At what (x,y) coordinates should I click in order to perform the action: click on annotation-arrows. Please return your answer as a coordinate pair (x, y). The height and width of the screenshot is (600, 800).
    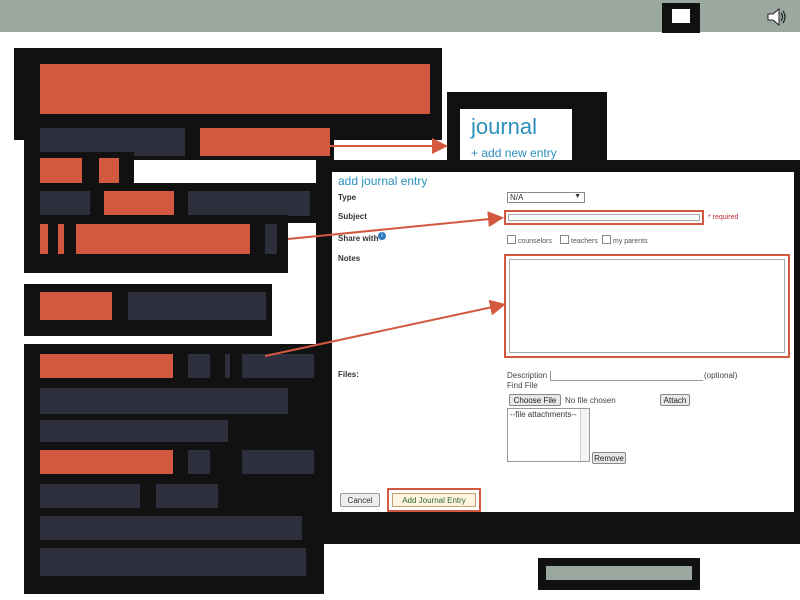
    Looking at the image, I should click on (385, 247).